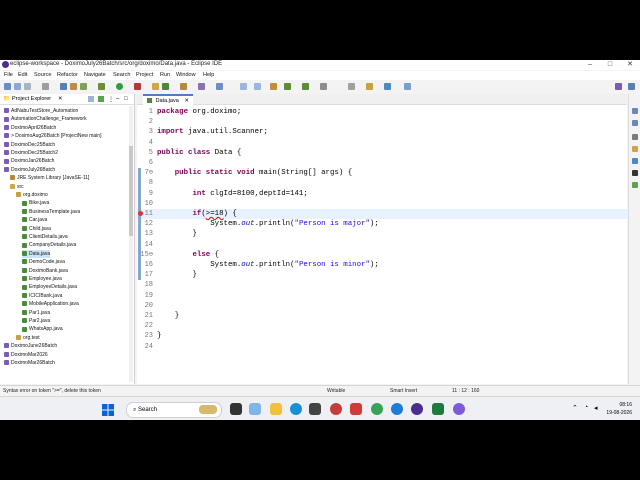 Image resolution: width=640 pixels, height=480 pixels. What do you see at coordinates (8, 75) in the screenshot?
I see `menu-file: File` at bounding box center [8, 75].